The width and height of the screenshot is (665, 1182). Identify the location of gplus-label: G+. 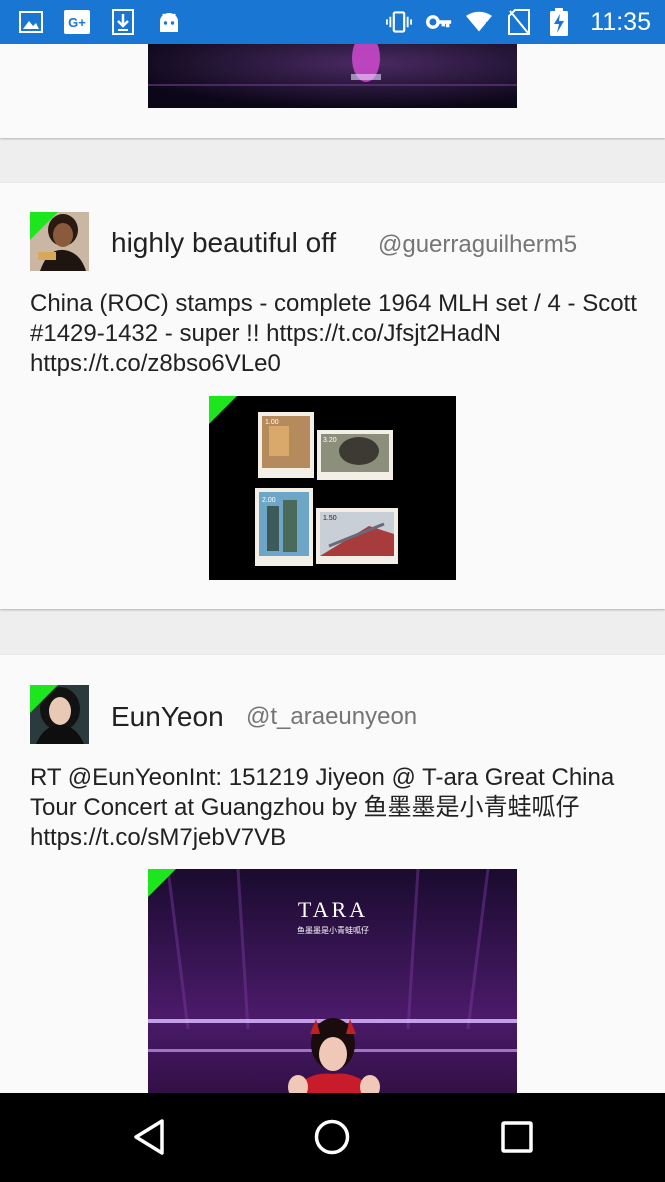
(77, 22).